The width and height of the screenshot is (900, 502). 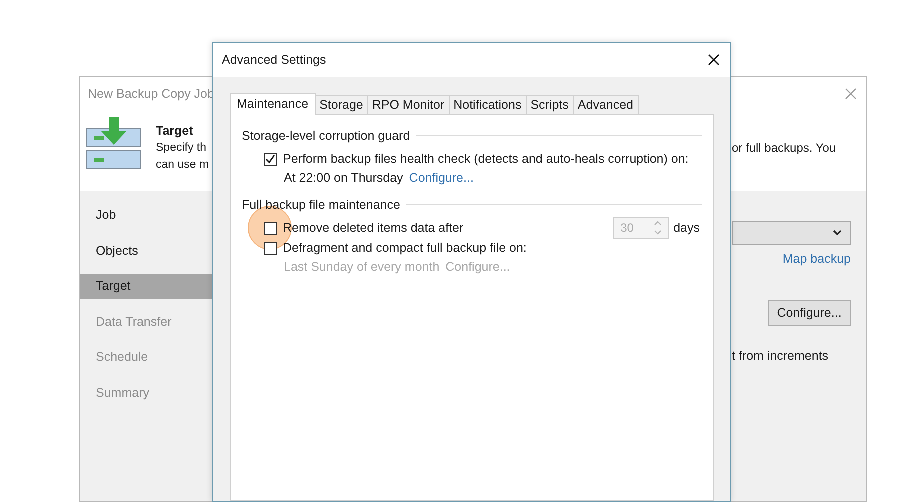 I want to click on description-text: can use m, so click(x=183, y=165).